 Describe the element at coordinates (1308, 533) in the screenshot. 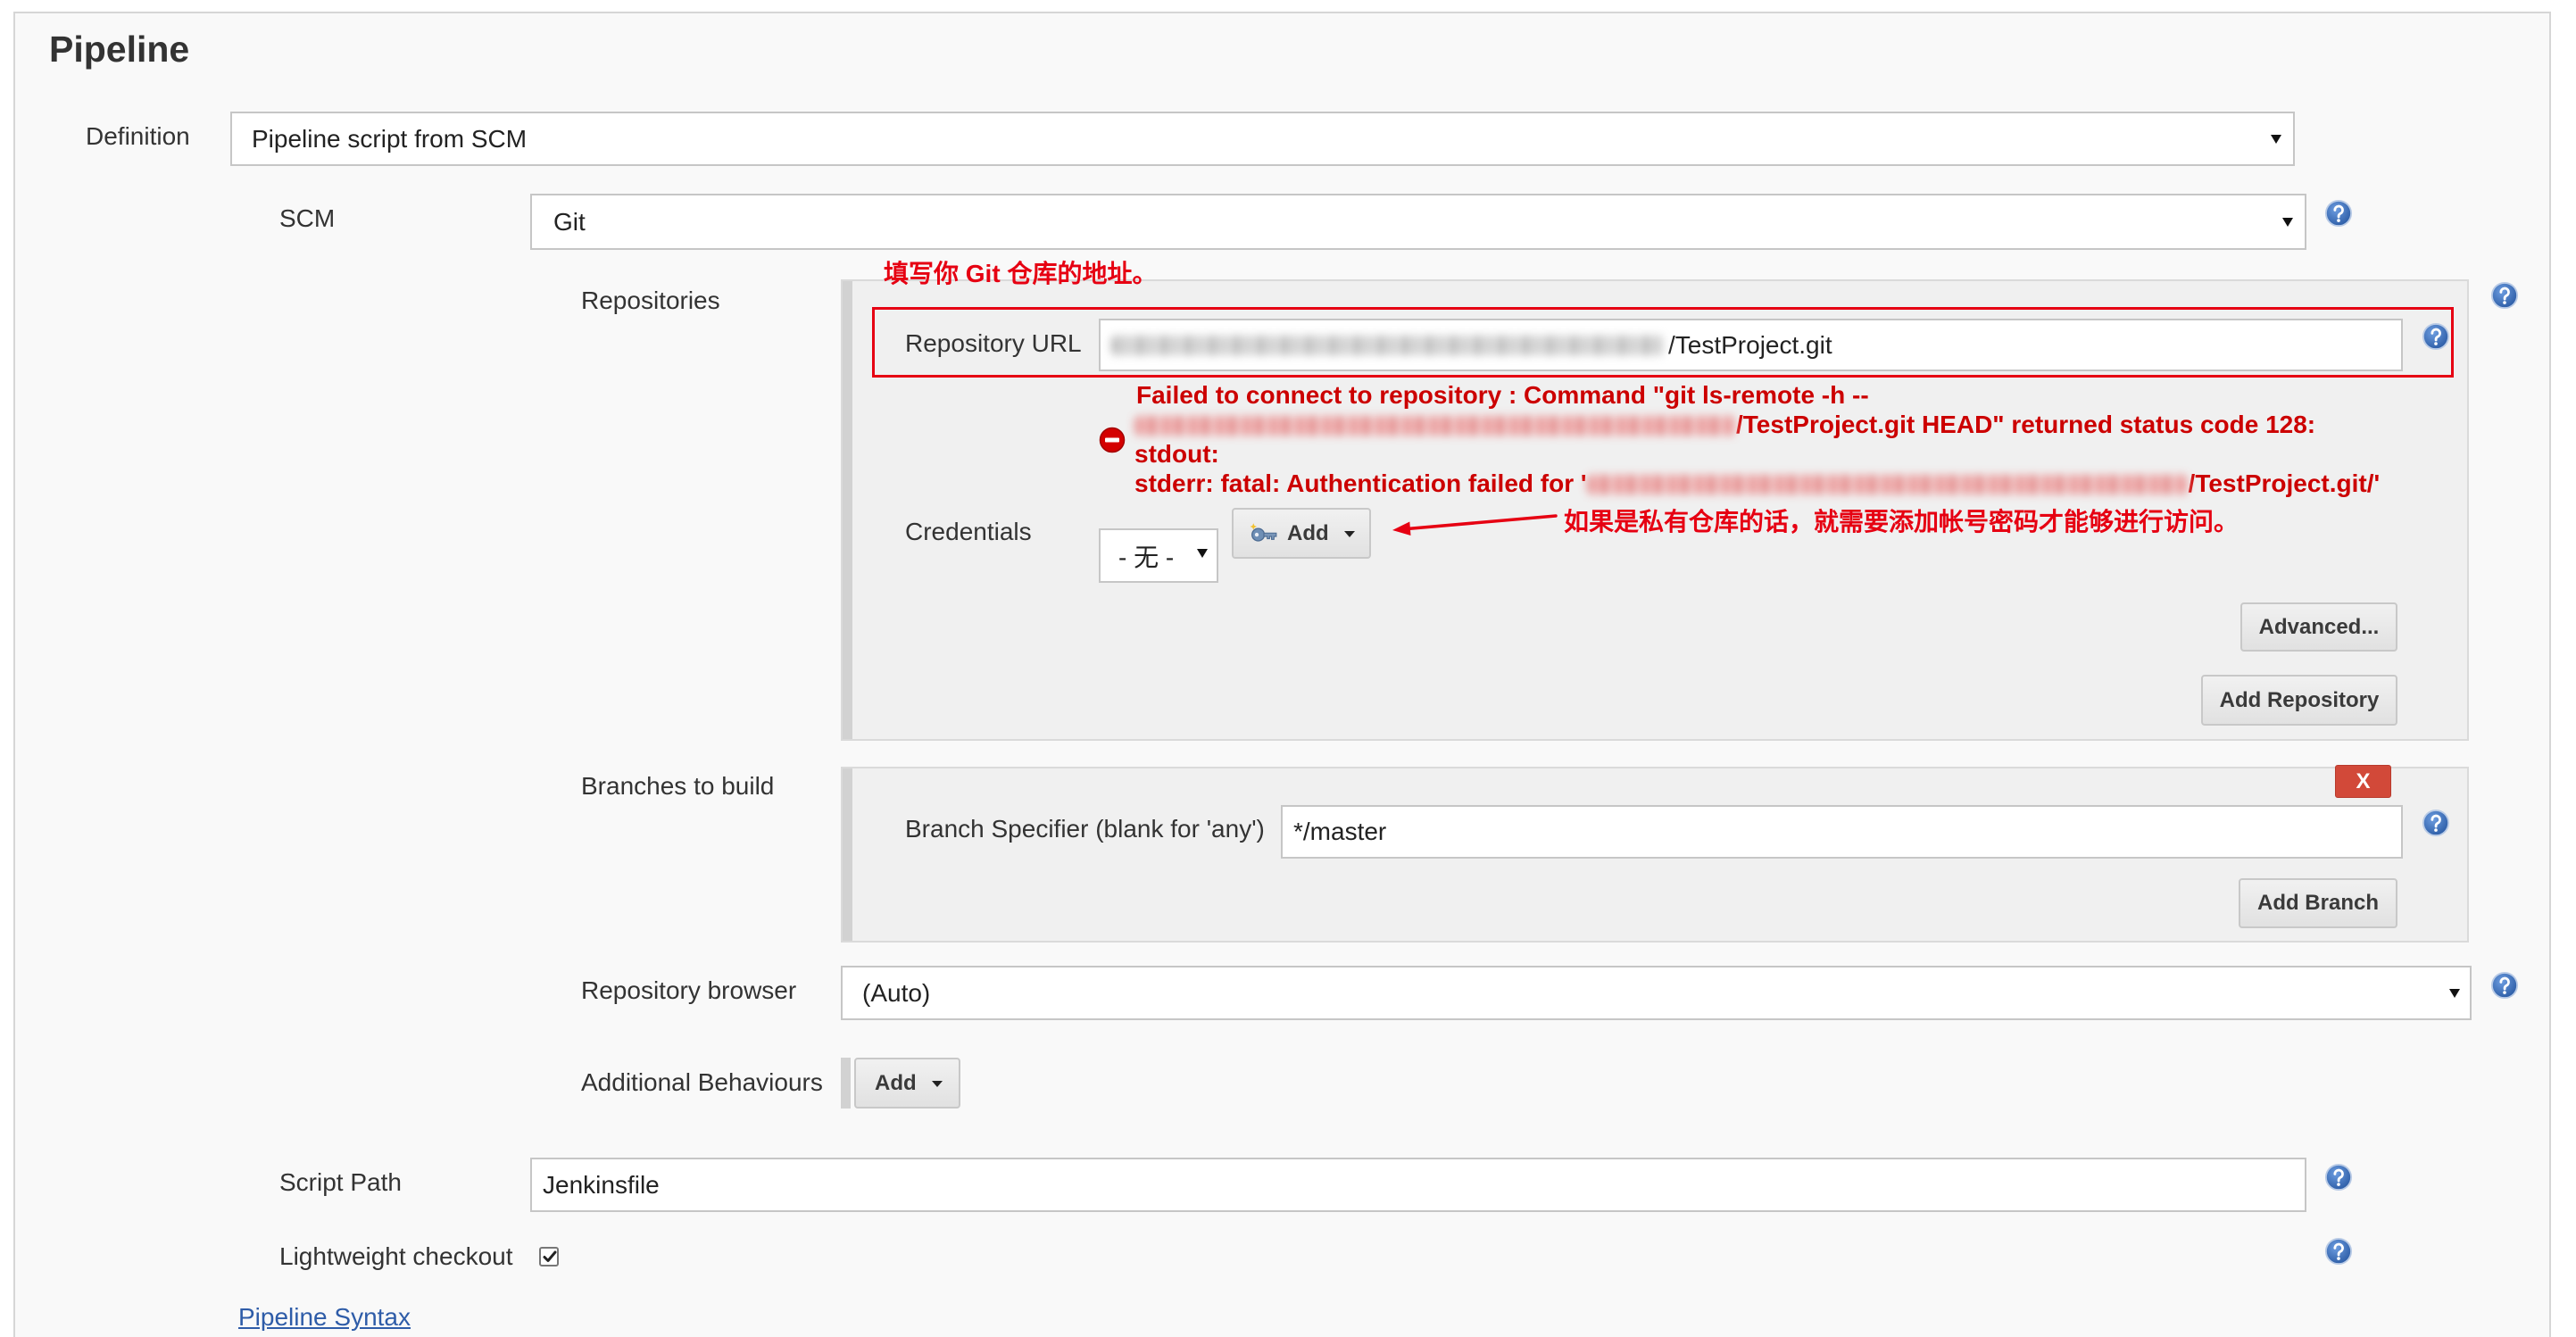

I see `credentials-add-label: Add` at that location.